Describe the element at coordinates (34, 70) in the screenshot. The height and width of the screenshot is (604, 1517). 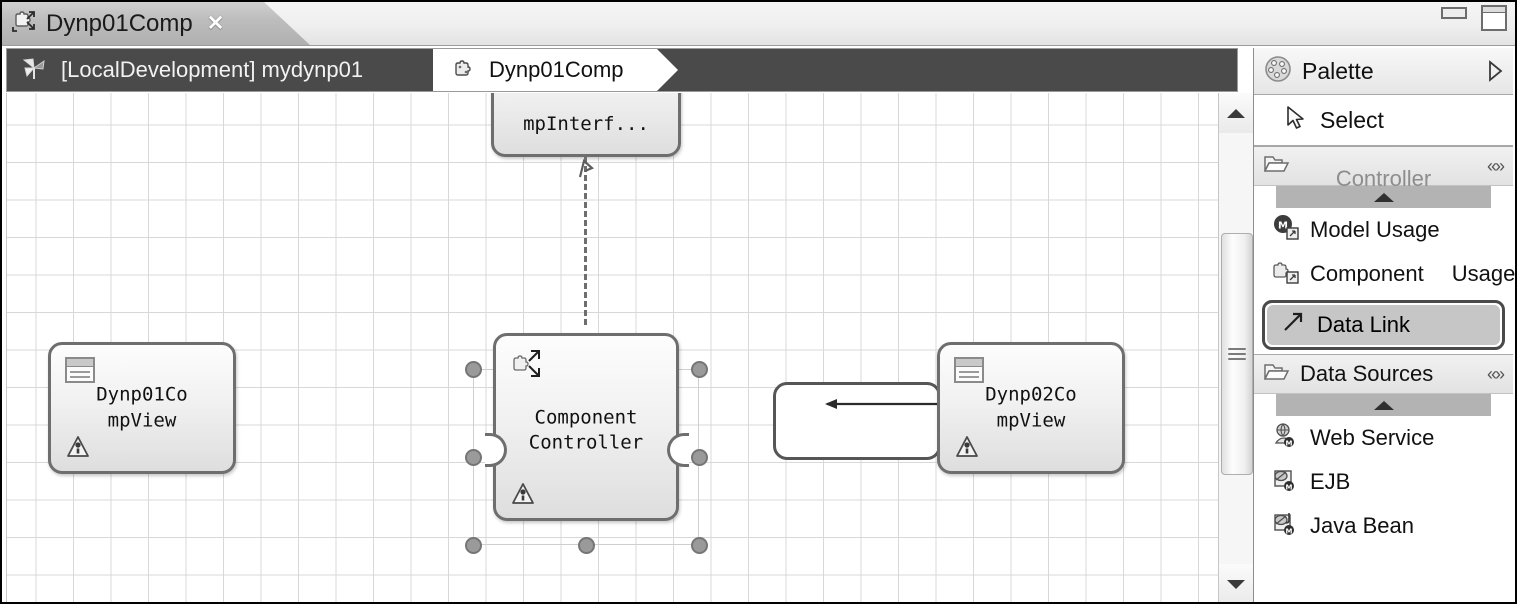
I see `pinwheel-icon` at that location.